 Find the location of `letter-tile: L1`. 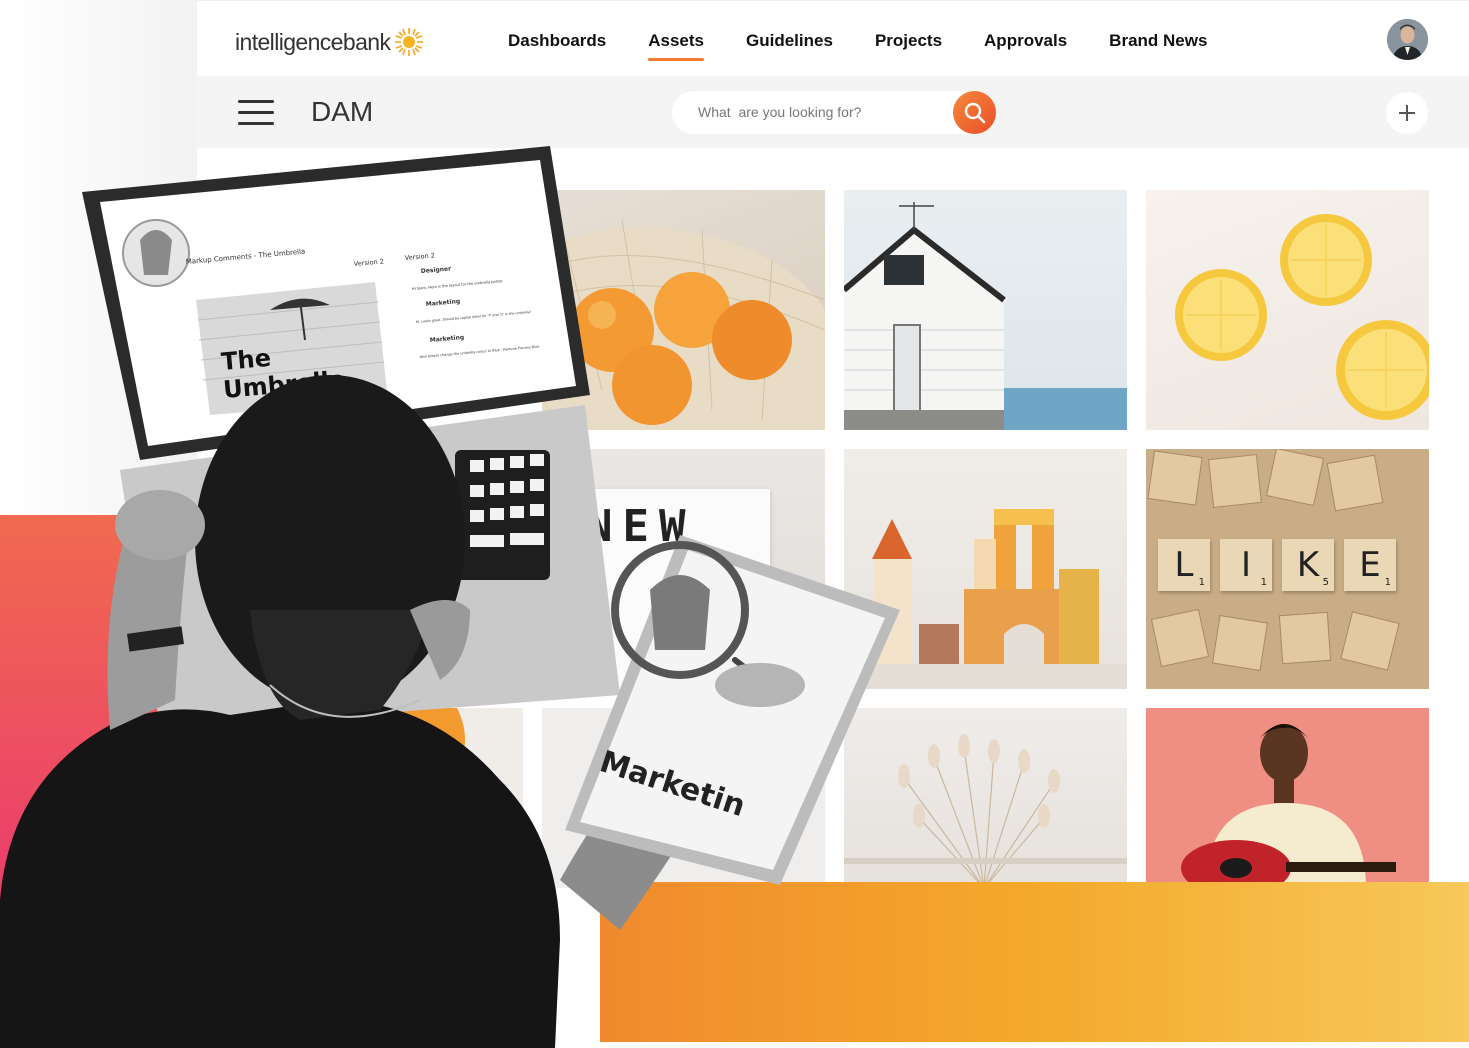

letter-tile: L1 is located at coordinates (1184, 565).